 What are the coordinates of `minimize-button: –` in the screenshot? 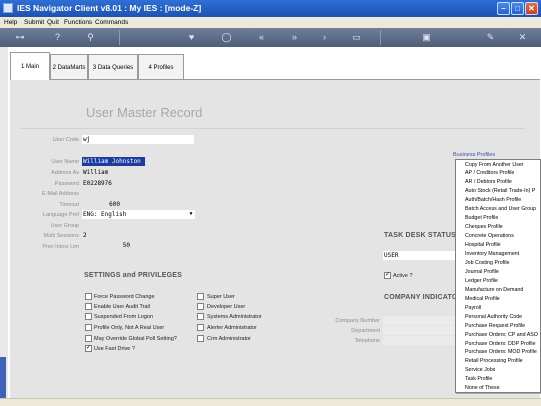 It's located at (503, 8).